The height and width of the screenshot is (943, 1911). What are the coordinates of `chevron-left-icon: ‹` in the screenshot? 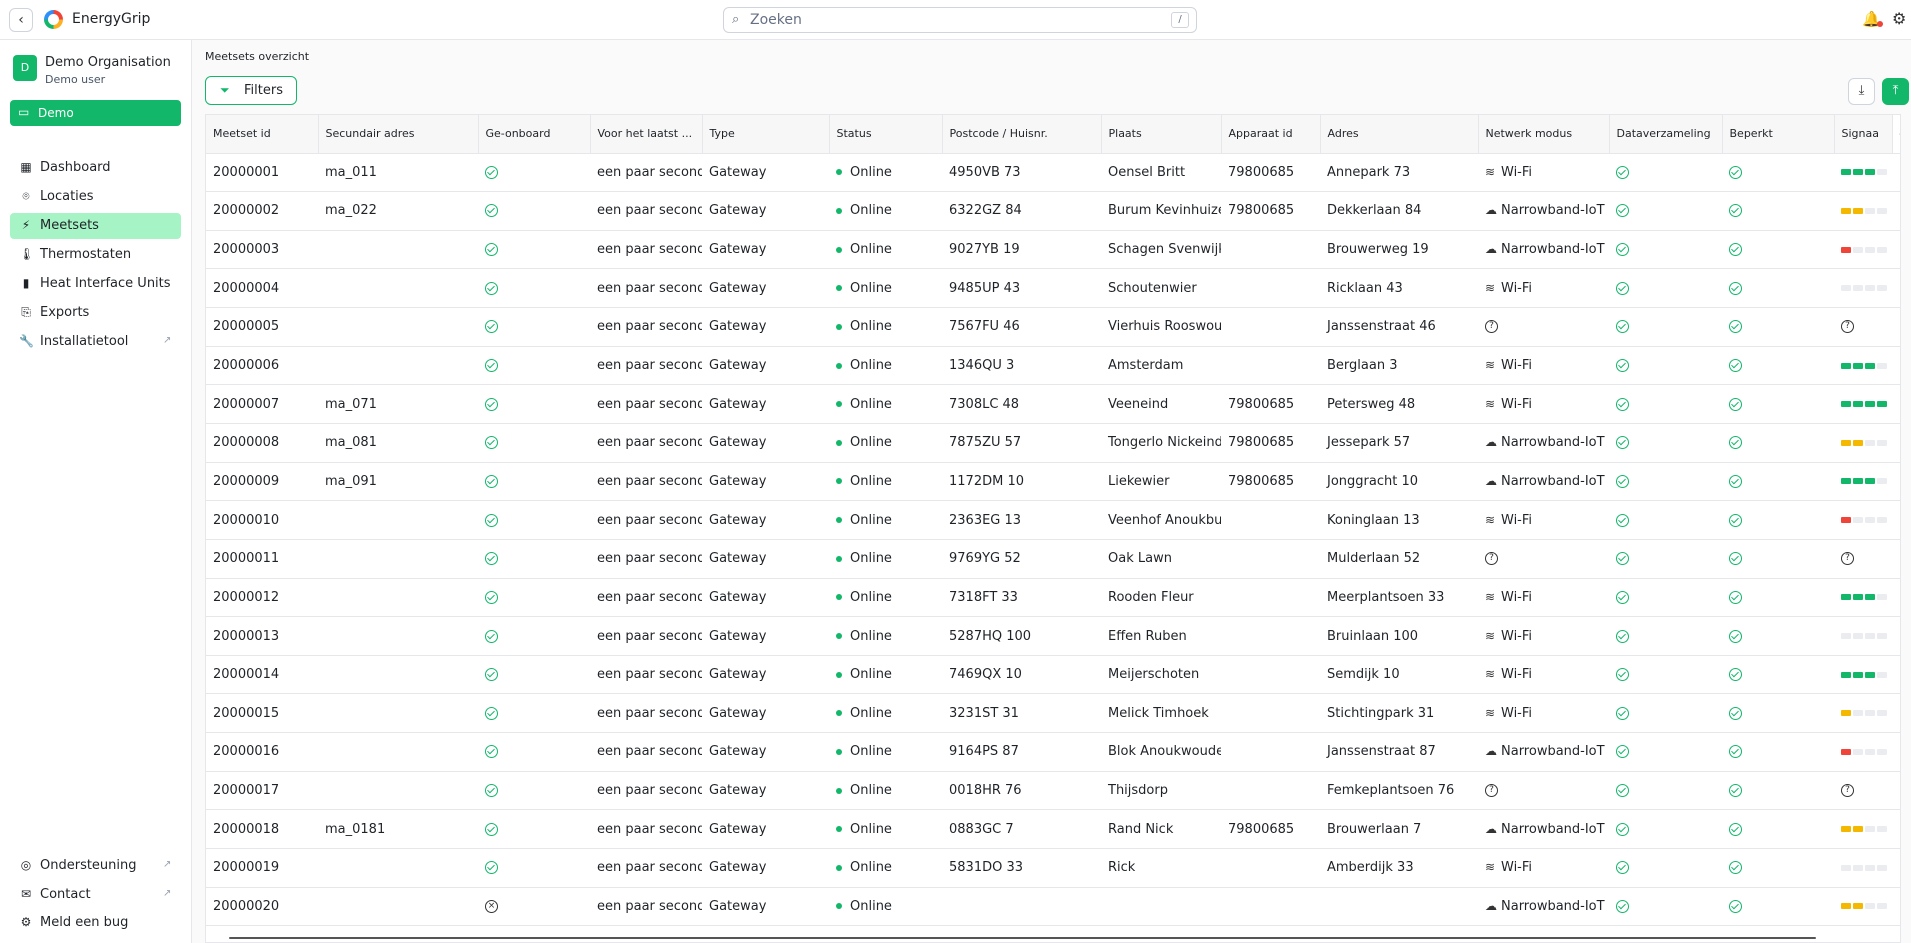 It's located at (21, 20).